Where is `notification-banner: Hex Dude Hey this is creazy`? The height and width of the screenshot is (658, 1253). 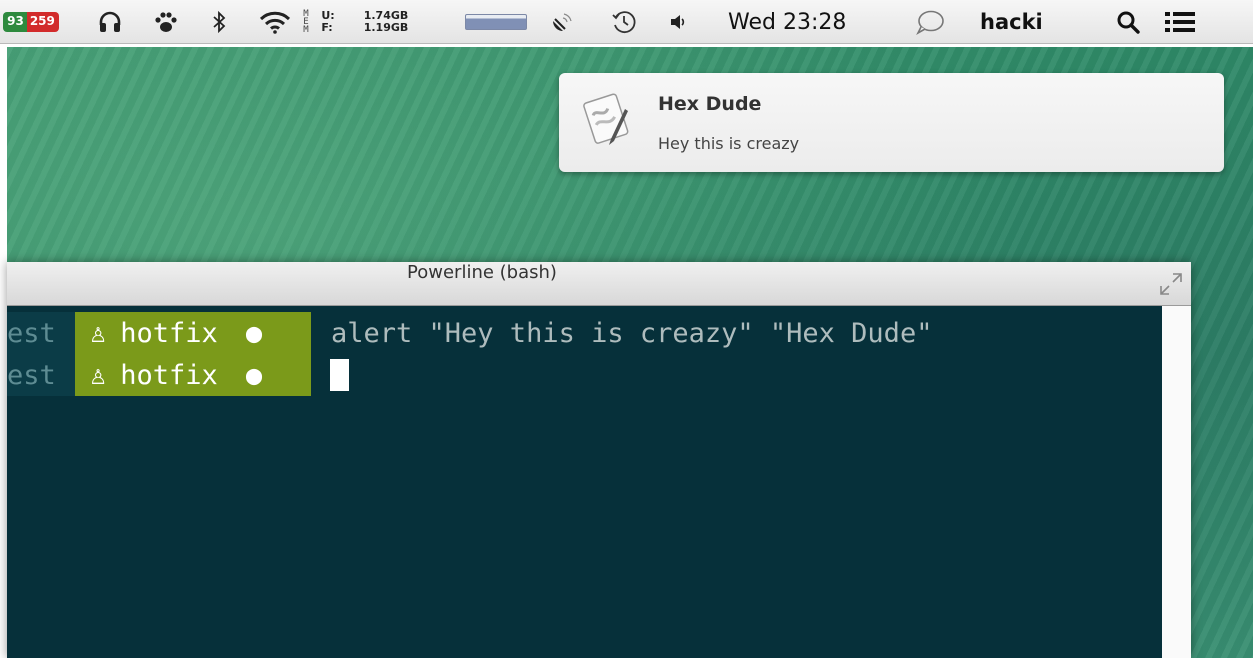 notification-banner: Hex Dude Hey this is creazy is located at coordinates (891, 122).